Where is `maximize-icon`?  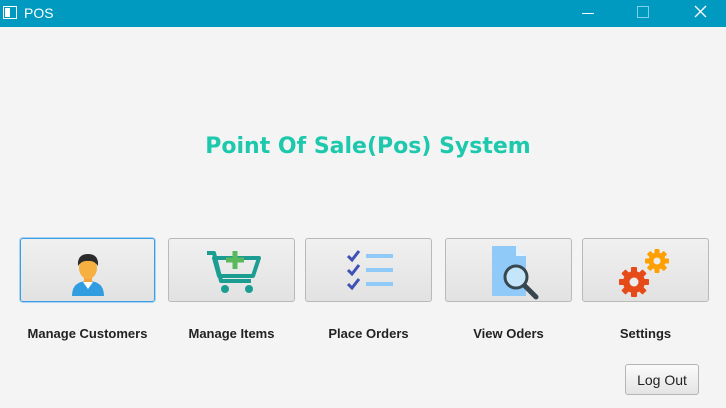
maximize-icon is located at coordinates (643, 12).